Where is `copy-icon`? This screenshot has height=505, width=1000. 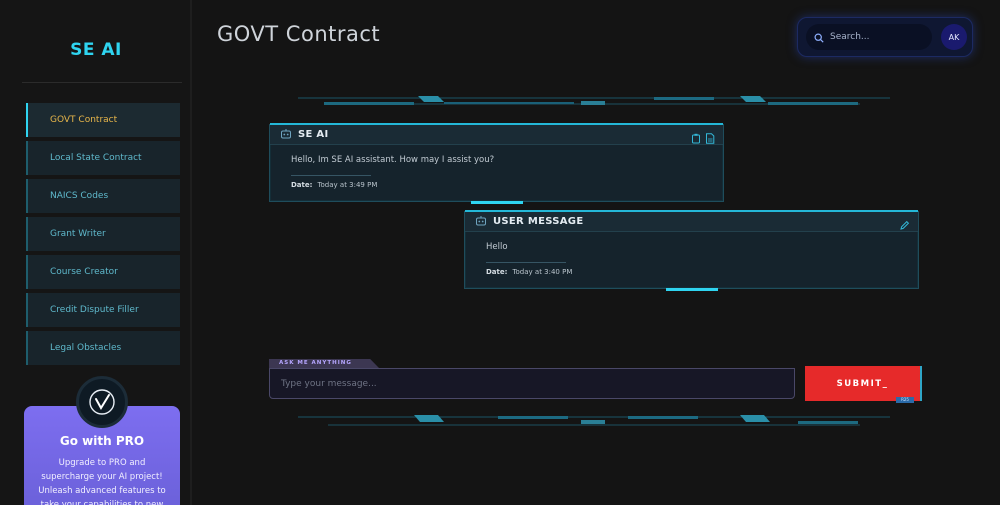
copy-icon is located at coordinates (696, 138).